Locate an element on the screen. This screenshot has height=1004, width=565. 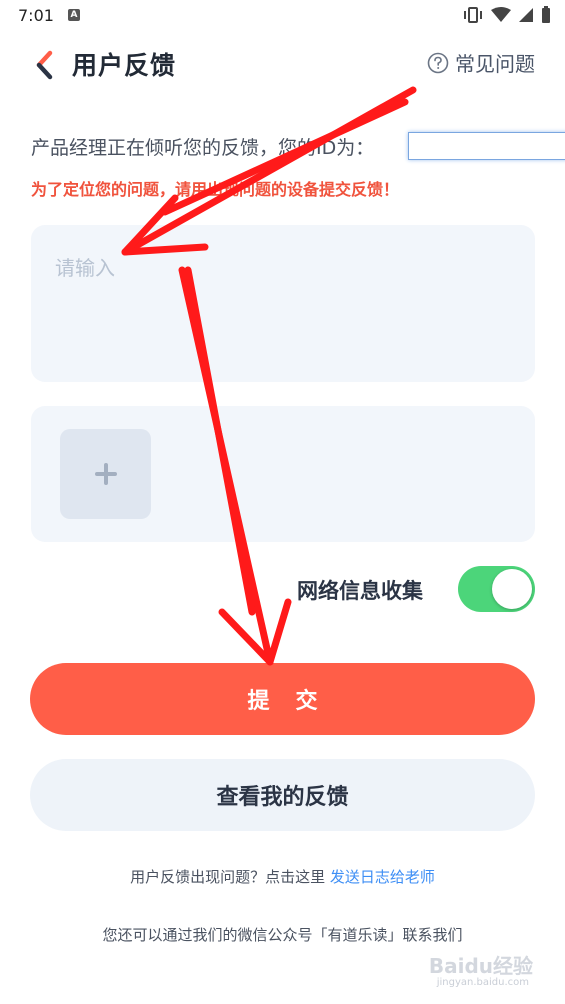
feedback-textarea is located at coordinates (285, 307).